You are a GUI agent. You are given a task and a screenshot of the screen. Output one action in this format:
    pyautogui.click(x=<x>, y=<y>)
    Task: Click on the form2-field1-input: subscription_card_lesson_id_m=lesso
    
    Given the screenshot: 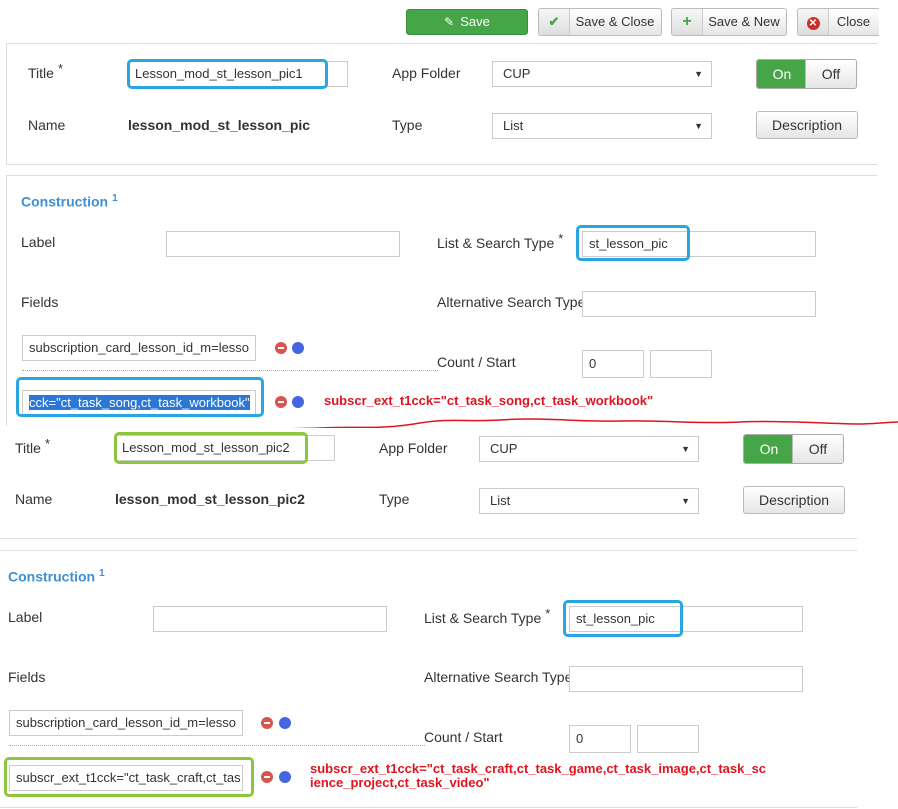 What is the action you would take?
    pyautogui.click(x=126, y=723)
    